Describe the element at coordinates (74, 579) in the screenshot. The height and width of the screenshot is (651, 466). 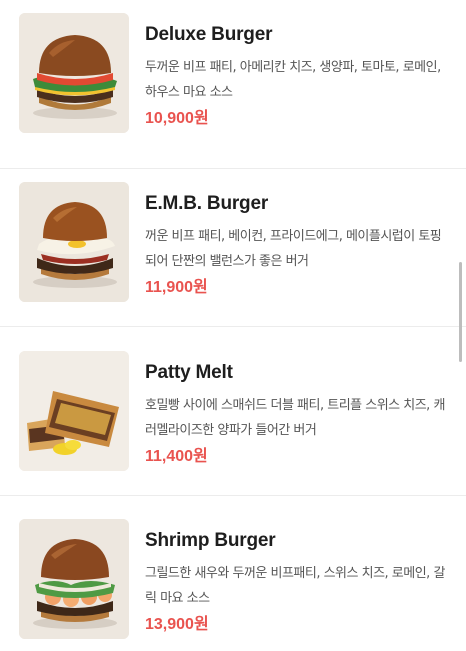
I see `shrimp-burger-photo` at that location.